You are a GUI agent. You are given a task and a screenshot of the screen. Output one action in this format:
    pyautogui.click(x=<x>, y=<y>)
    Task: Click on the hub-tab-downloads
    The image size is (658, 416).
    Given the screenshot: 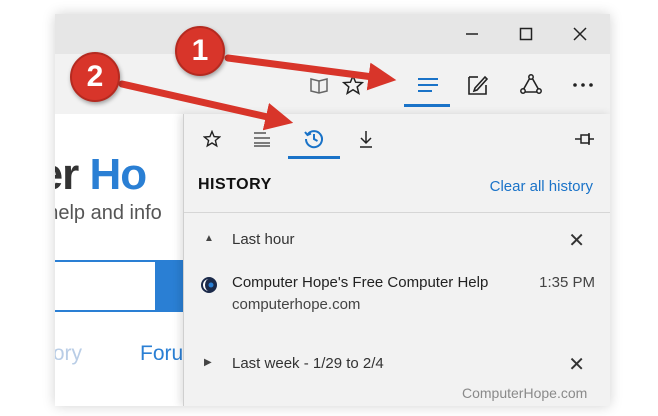 What is the action you would take?
    pyautogui.click(x=366, y=139)
    